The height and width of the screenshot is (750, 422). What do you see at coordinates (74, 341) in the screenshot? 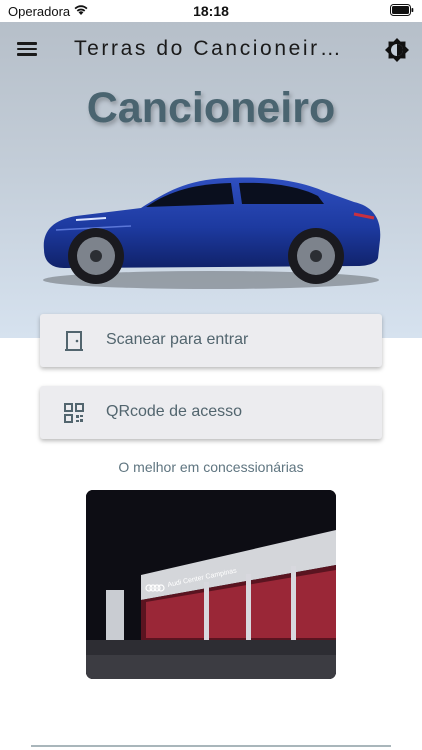
I see `door-icon` at bounding box center [74, 341].